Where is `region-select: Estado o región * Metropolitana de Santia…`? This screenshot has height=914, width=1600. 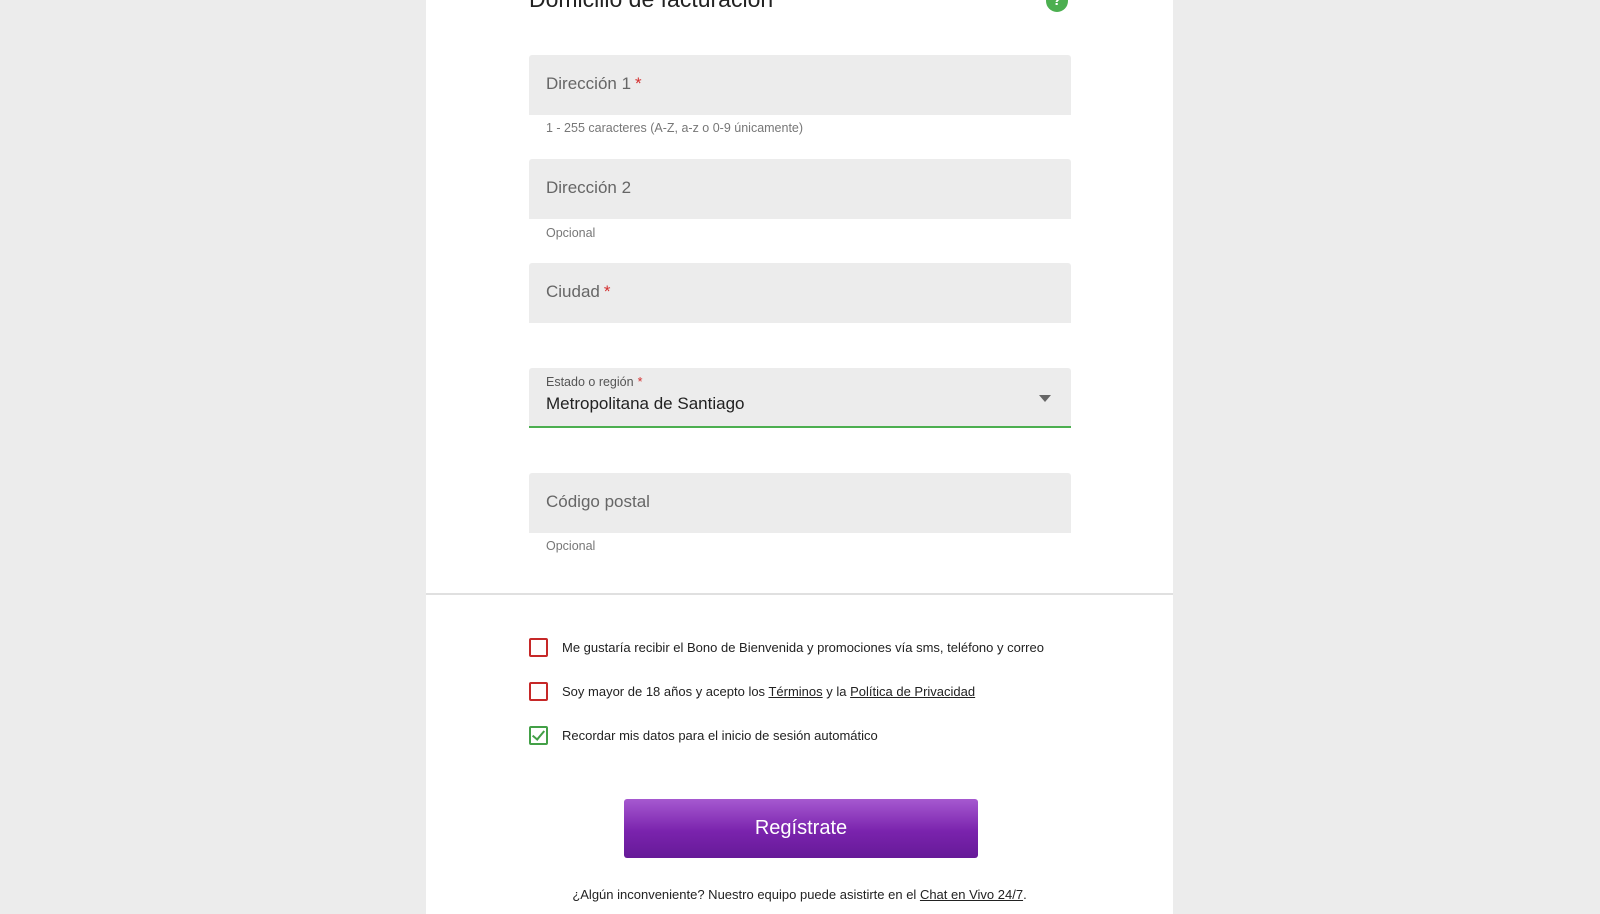 region-select: Estado o región * Metropolitana de Santia… is located at coordinates (800, 398).